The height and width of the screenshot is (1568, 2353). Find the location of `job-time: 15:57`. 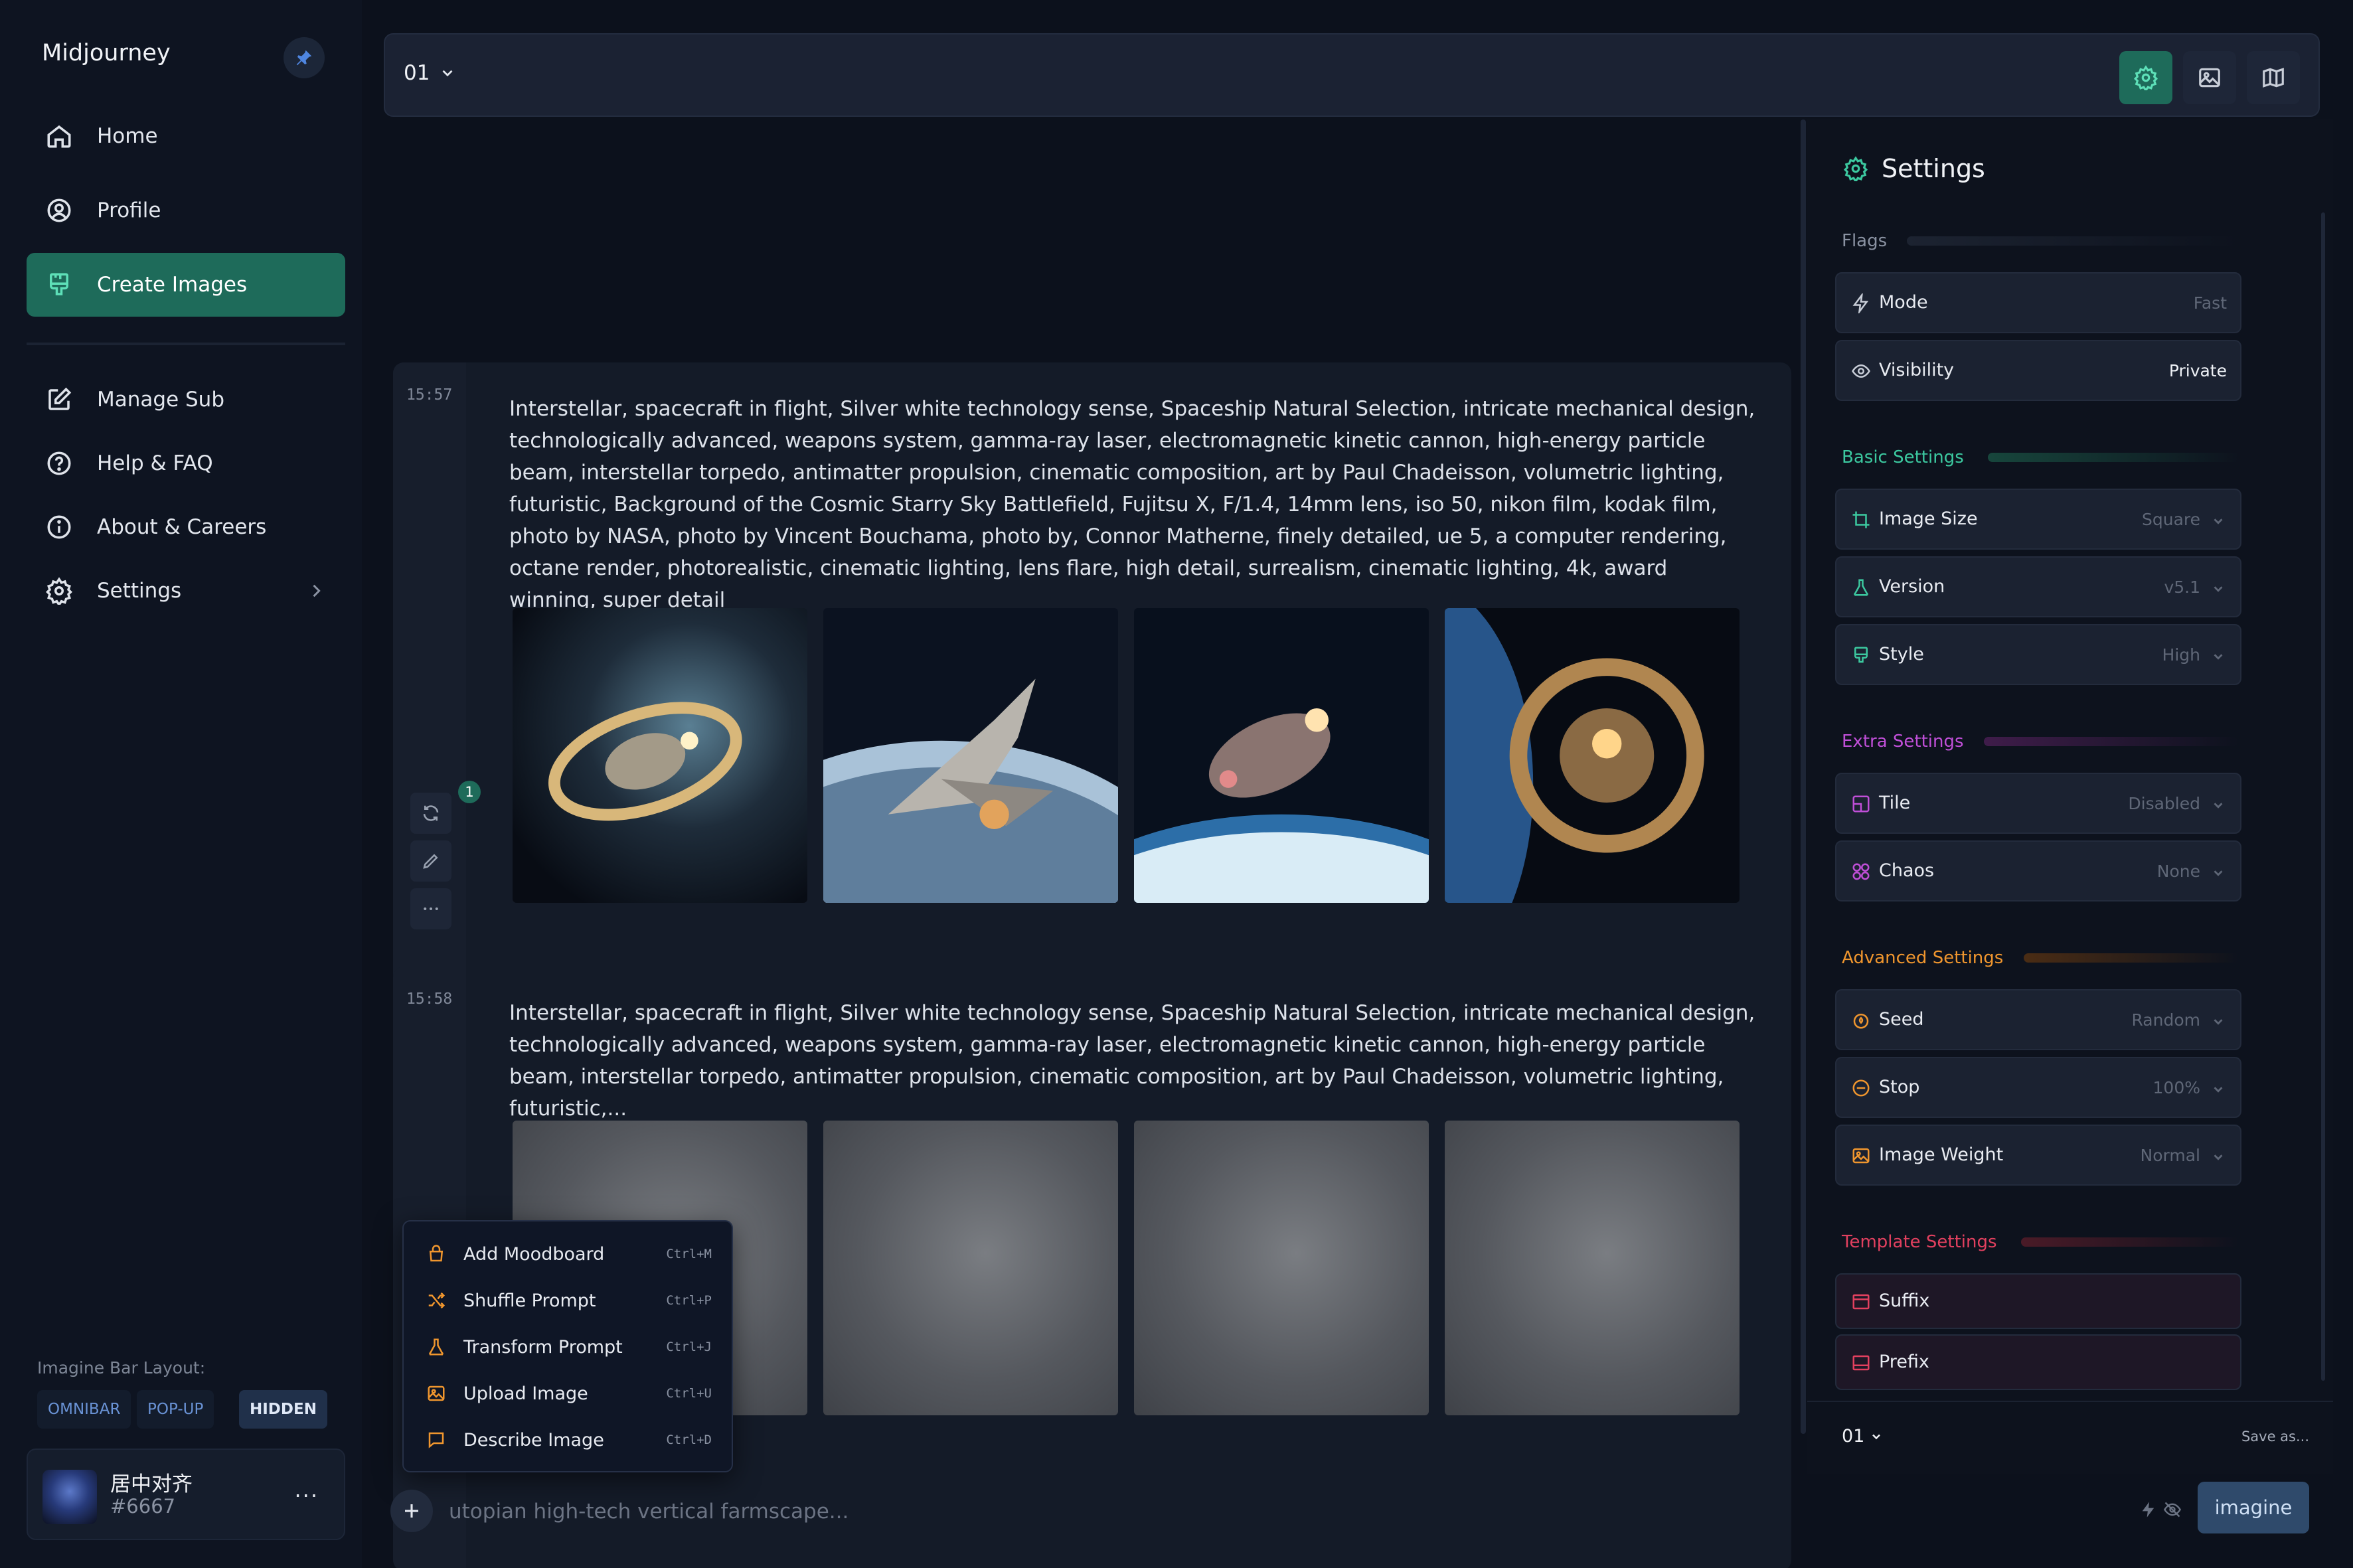

job-time: 15:57 is located at coordinates (430, 395).